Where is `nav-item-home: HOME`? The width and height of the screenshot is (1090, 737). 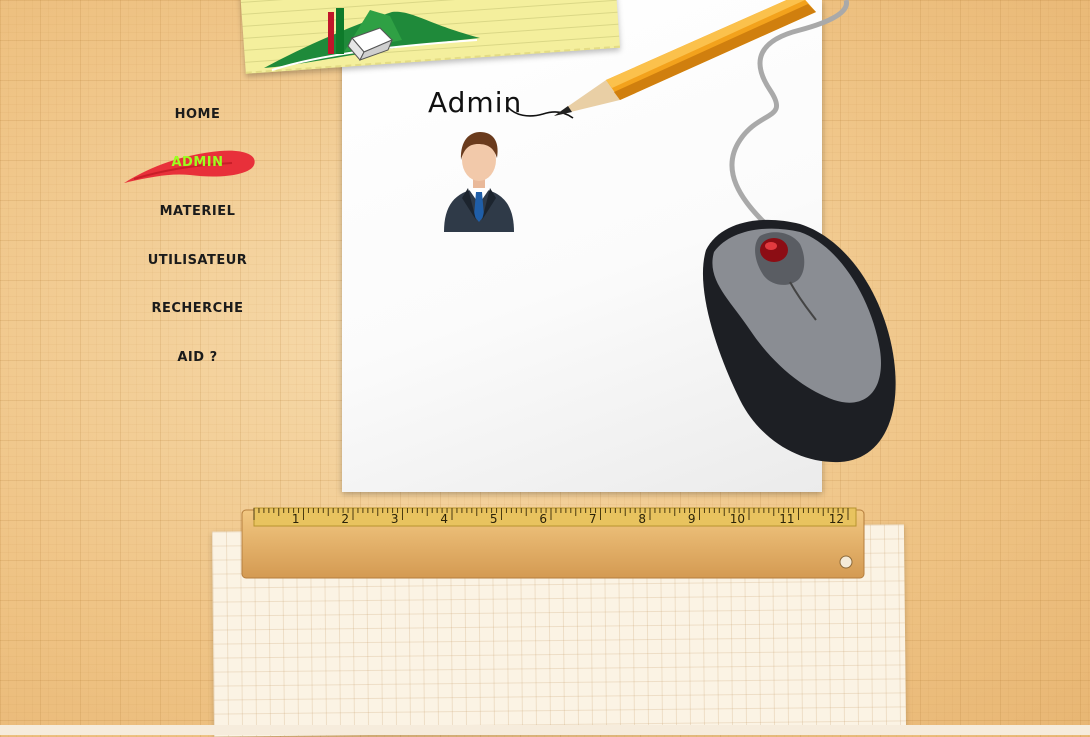 nav-item-home: HOME is located at coordinates (197, 114).